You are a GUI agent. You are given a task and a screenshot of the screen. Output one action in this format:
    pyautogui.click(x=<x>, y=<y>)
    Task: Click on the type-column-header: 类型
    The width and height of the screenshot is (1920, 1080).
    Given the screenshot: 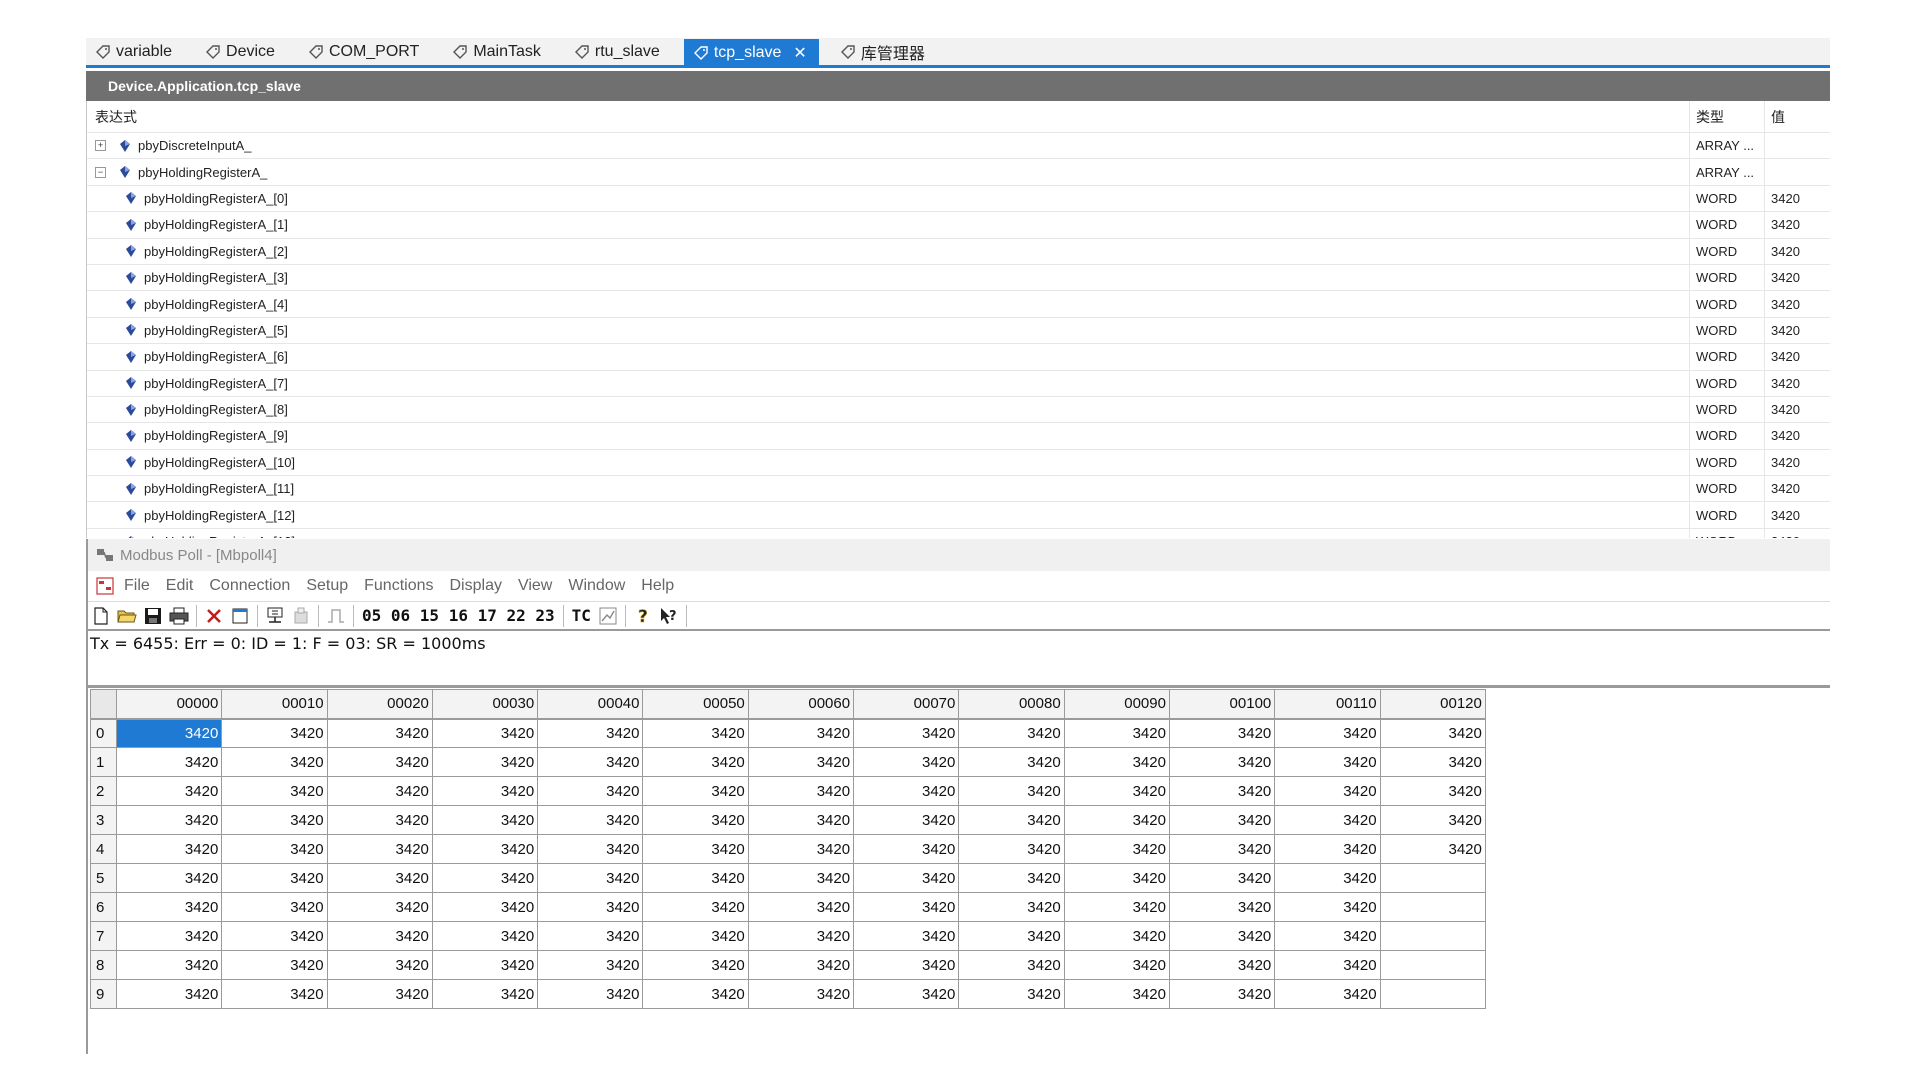 What is the action you would take?
    pyautogui.click(x=1727, y=116)
    